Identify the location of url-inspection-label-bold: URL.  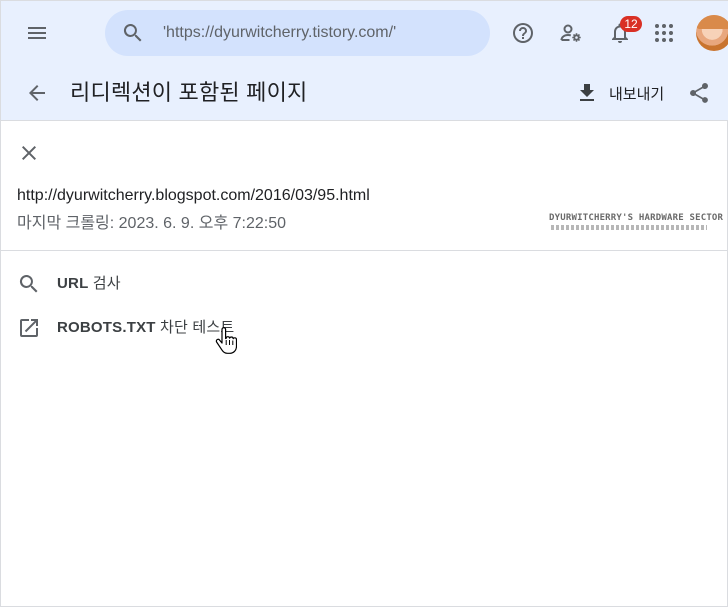
(73, 283).